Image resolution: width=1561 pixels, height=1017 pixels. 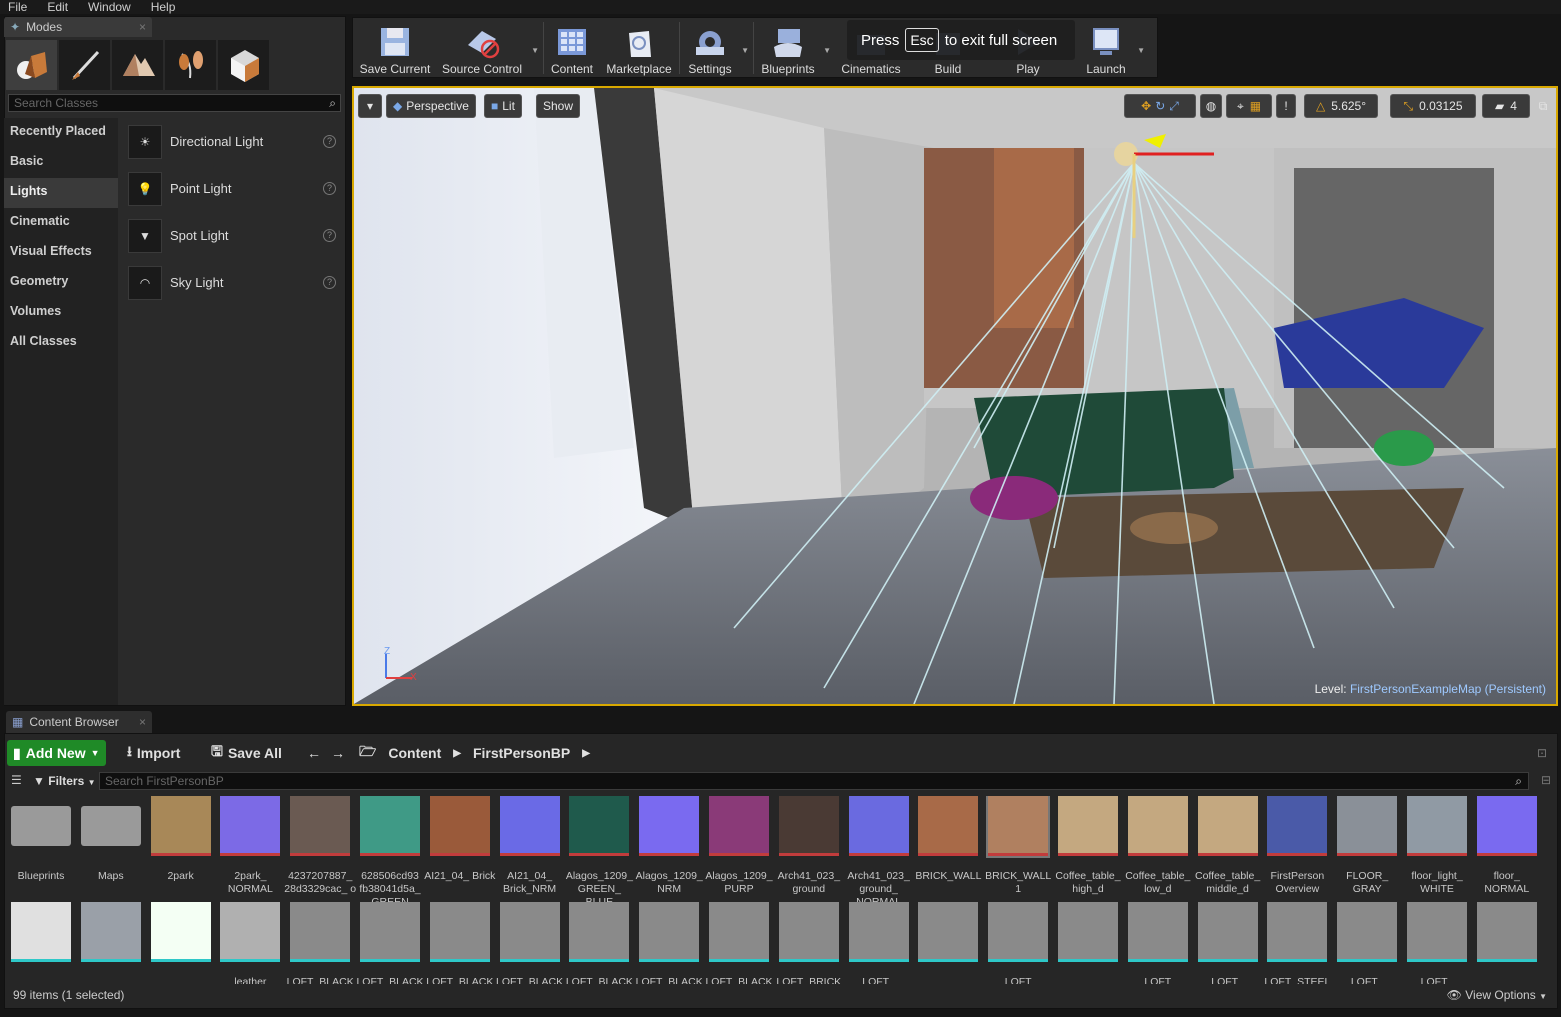 I want to click on category-geometry: Geometry, so click(x=61, y=283).